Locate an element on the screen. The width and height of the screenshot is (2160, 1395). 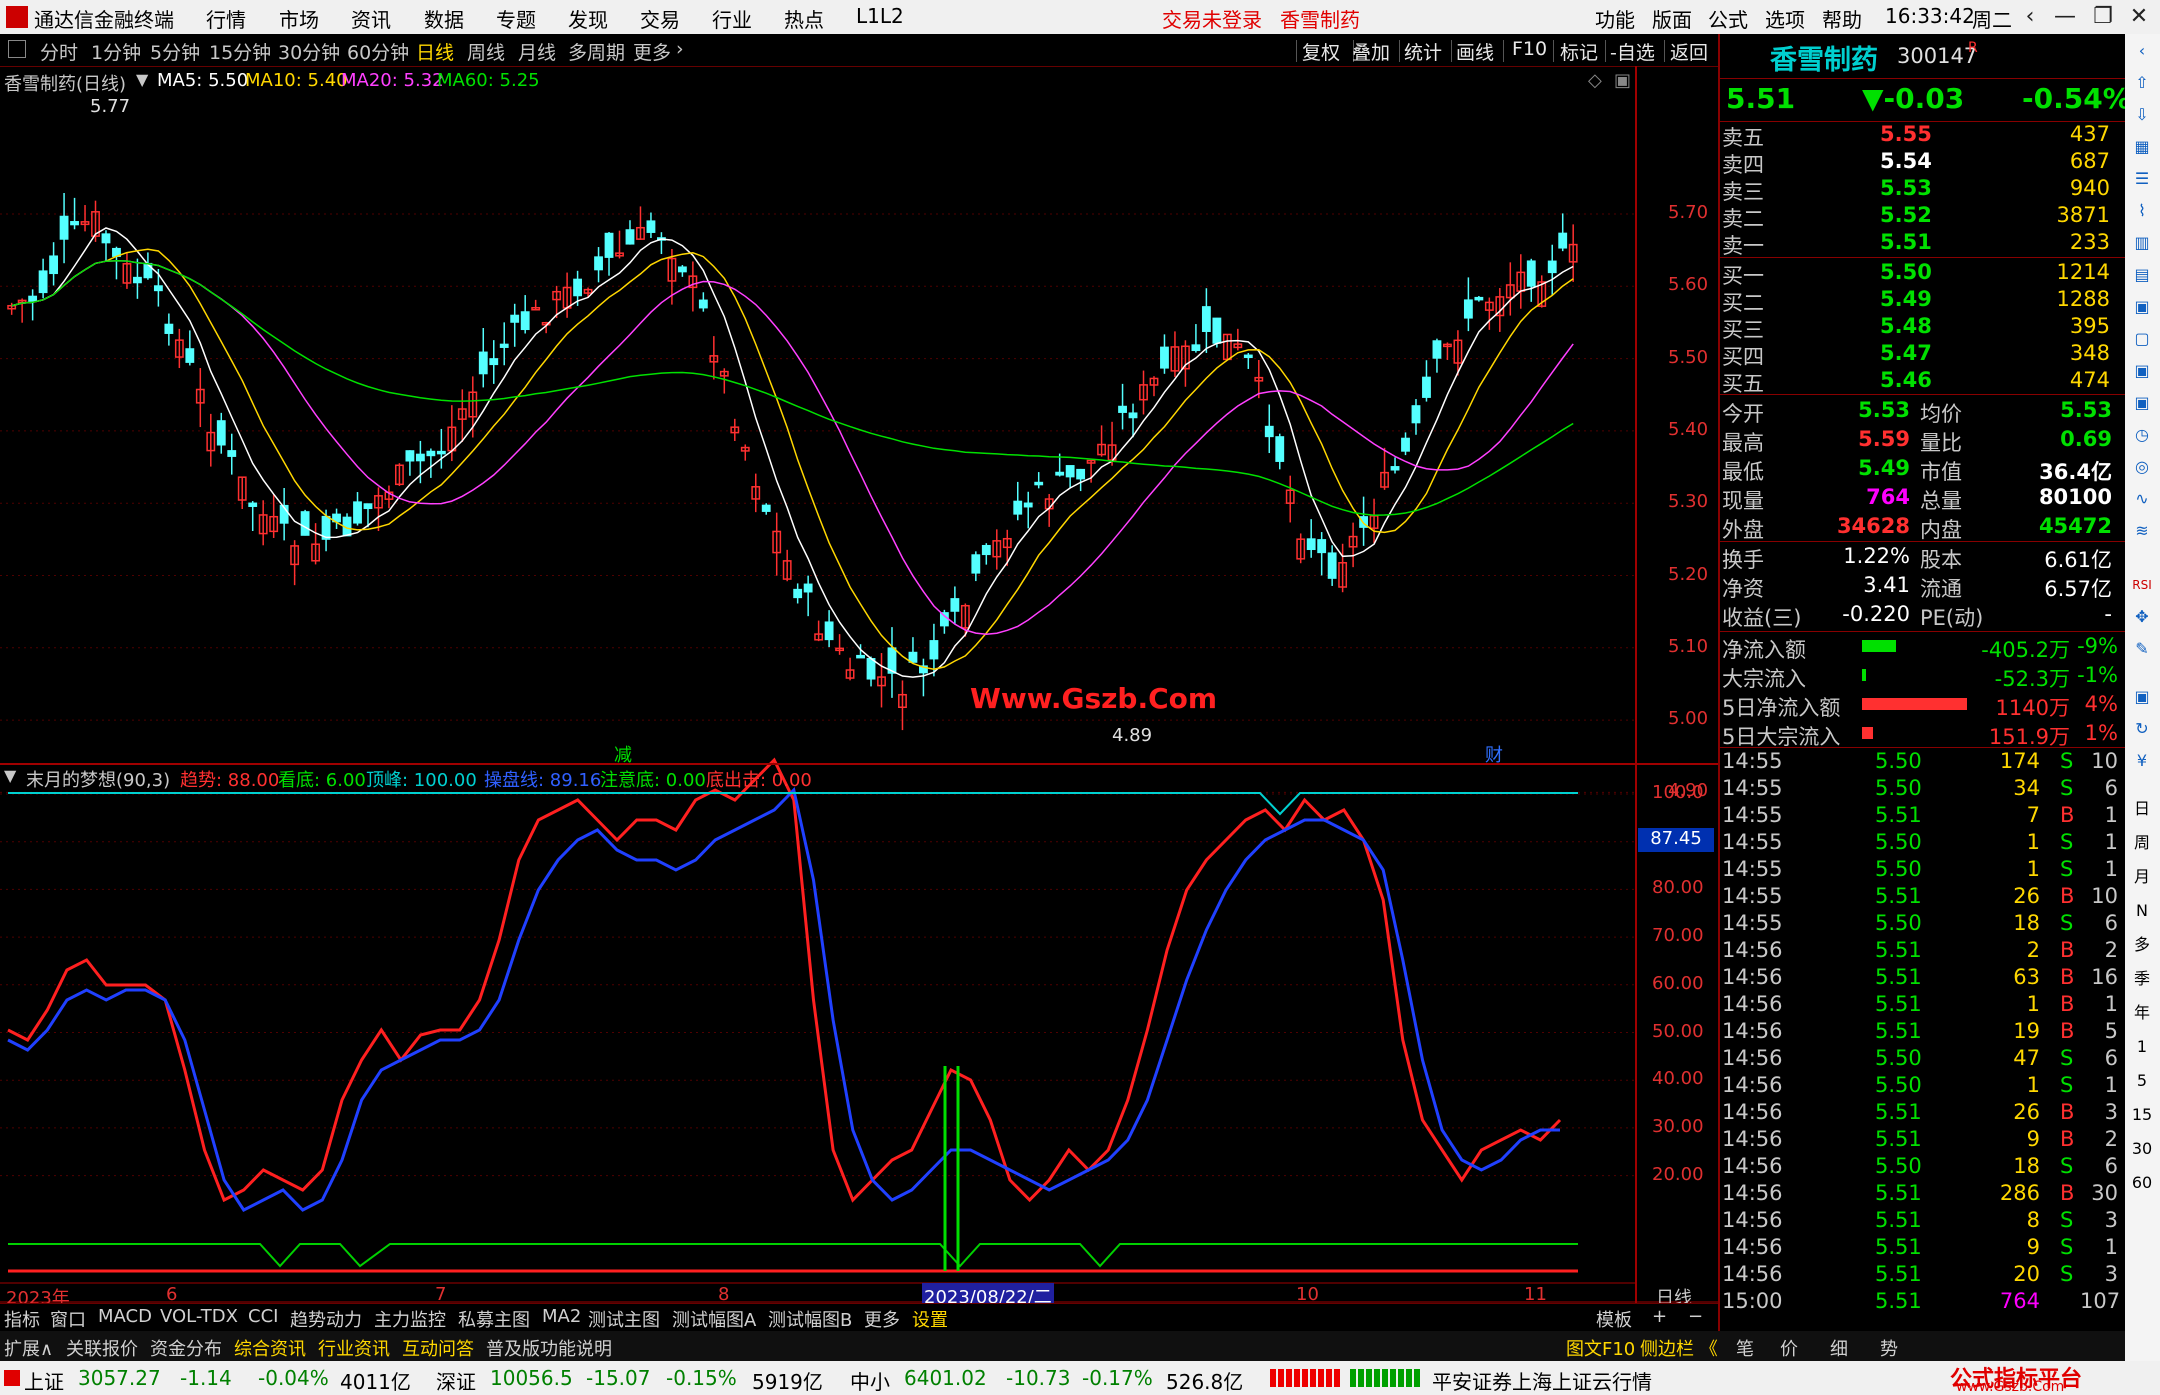
ask-row: 卖五 5.55 437 is located at coordinates (1922, 136).